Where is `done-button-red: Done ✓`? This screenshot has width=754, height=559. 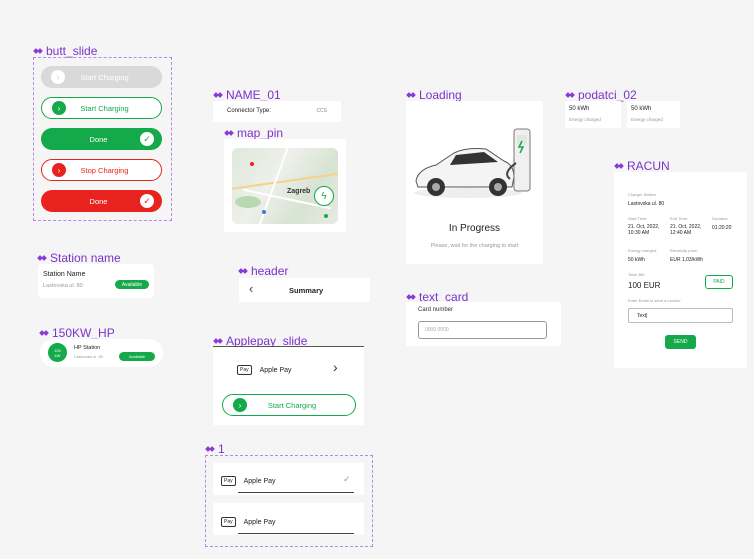 done-button-red: Done ✓ is located at coordinates (101, 201).